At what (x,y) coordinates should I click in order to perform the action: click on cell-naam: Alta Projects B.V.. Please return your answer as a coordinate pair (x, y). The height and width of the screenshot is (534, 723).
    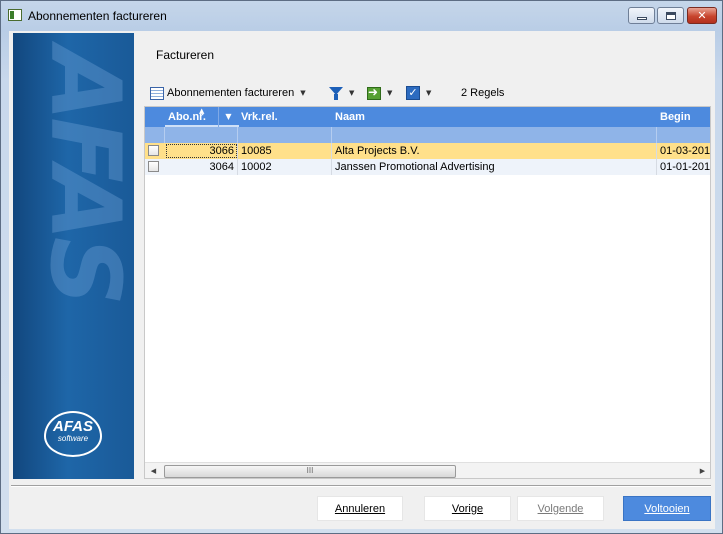
    Looking at the image, I should click on (494, 151).